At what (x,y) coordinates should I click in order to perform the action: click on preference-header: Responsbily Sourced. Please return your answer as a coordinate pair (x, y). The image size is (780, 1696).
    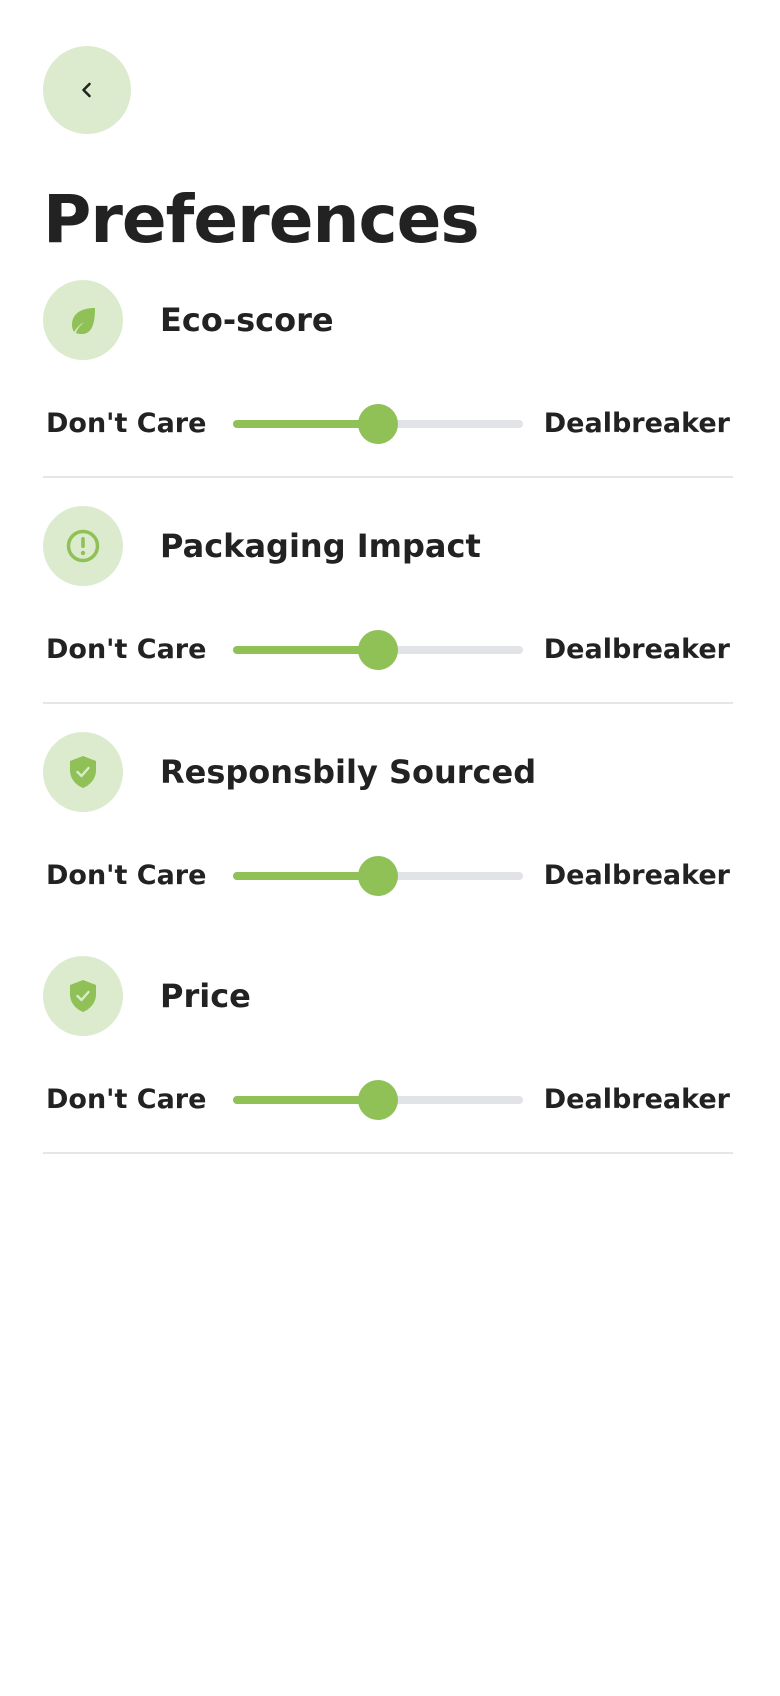
    Looking at the image, I should click on (289, 772).